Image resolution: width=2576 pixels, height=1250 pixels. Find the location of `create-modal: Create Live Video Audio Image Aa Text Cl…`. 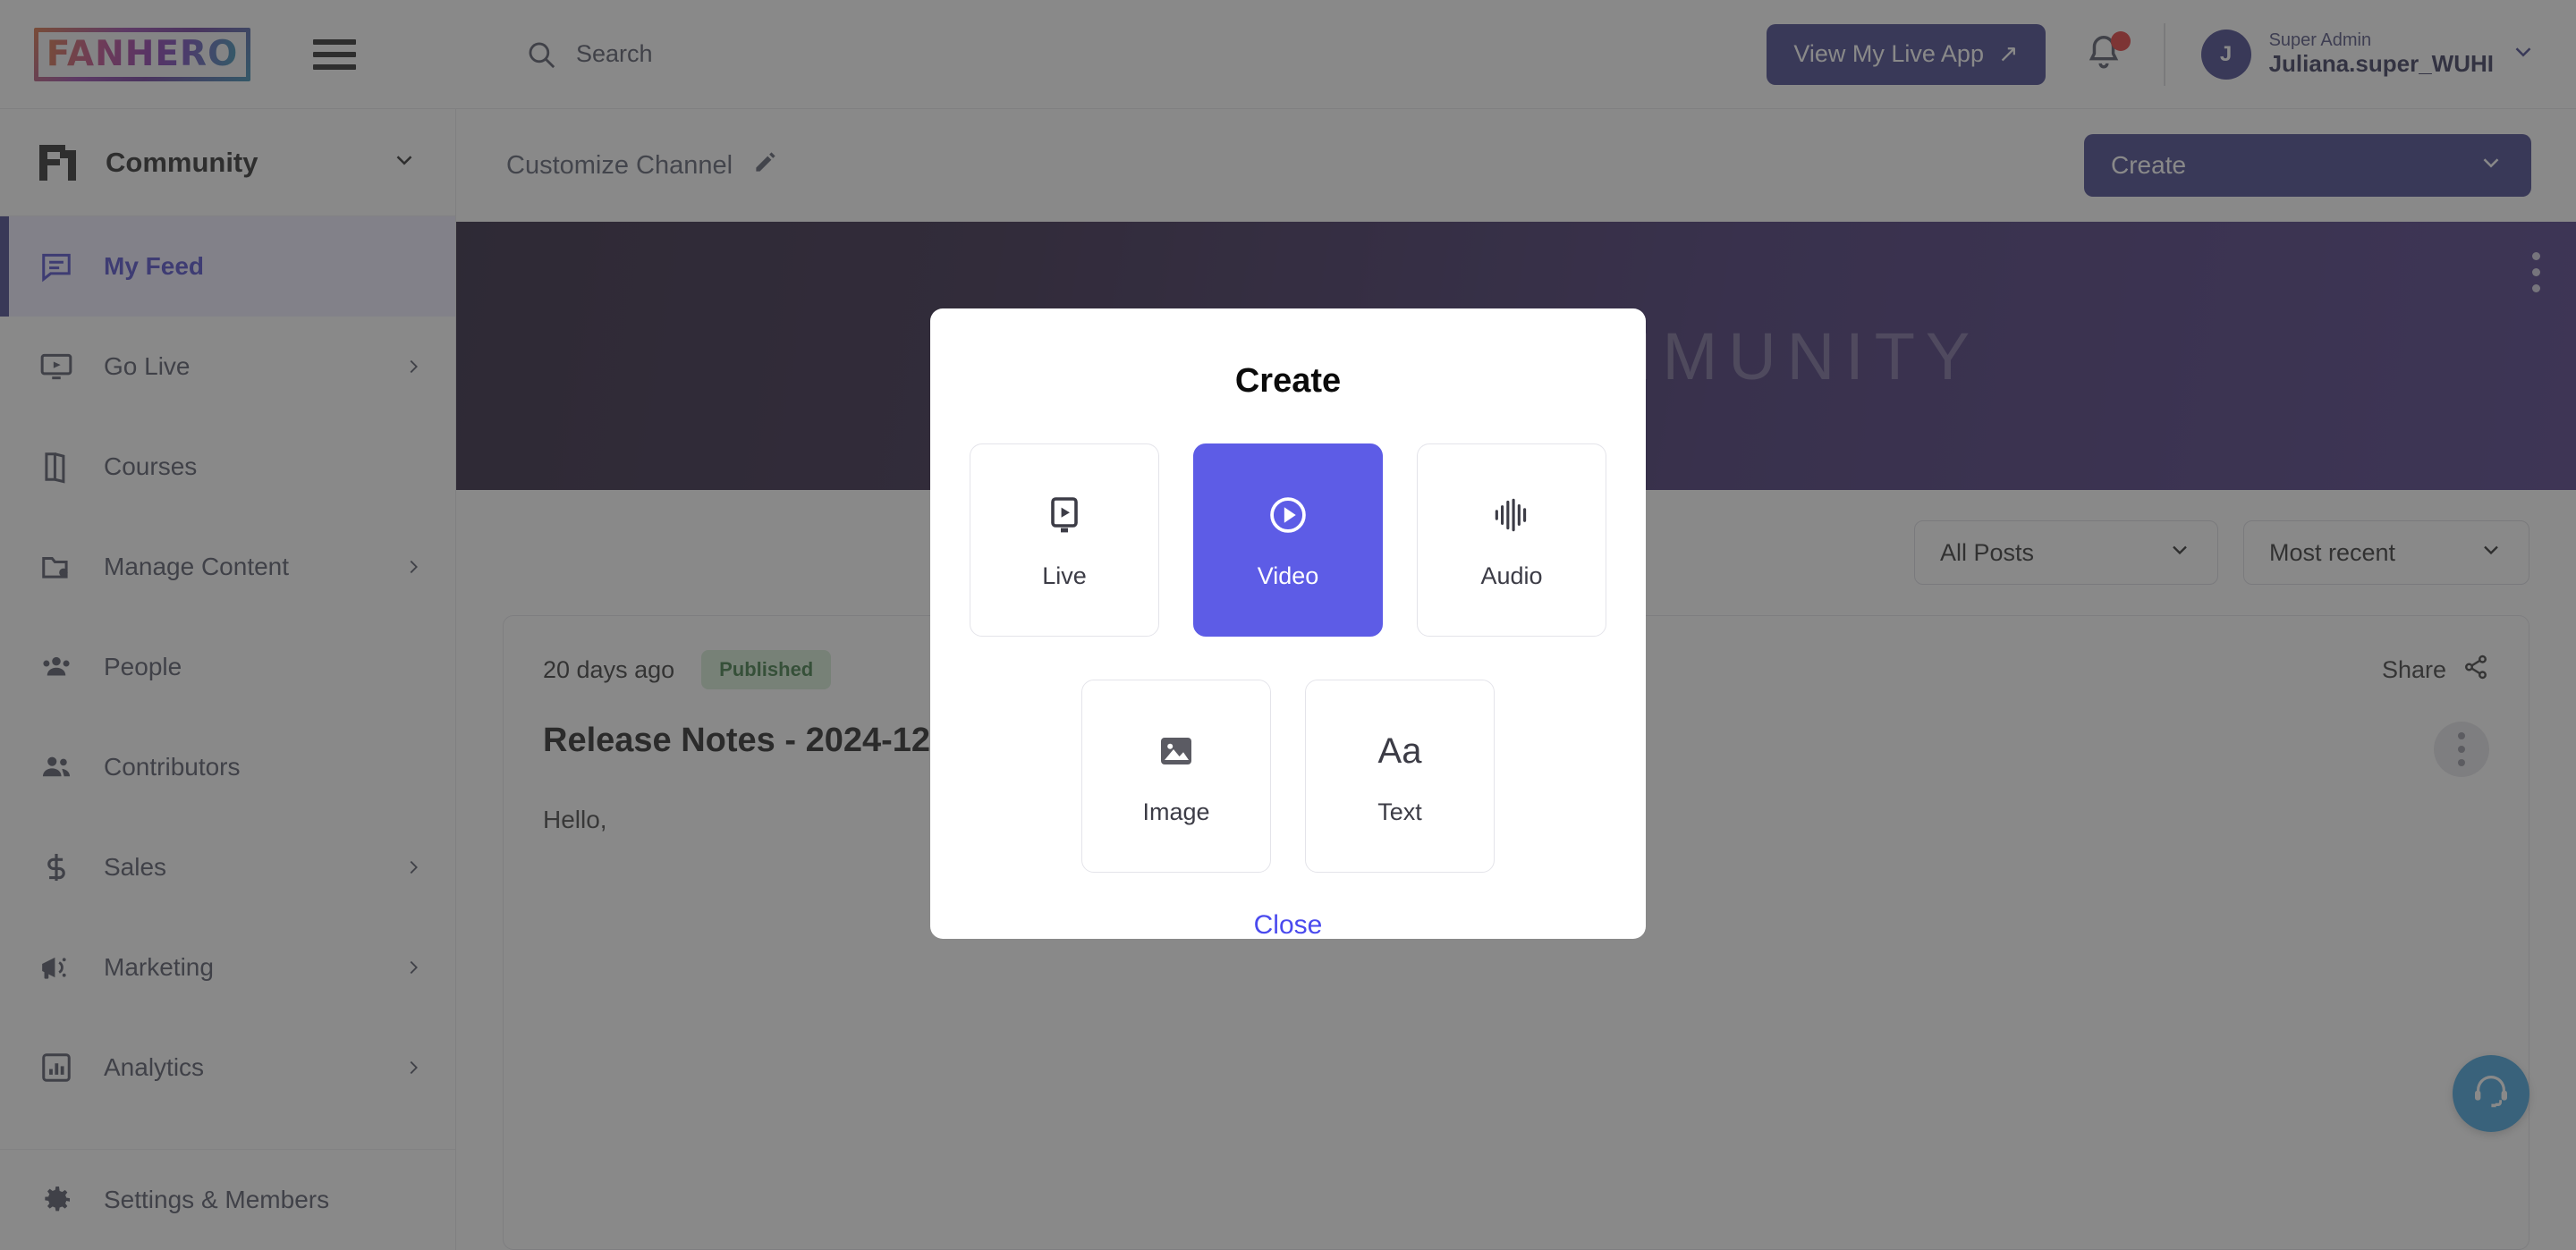

create-modal: Create Live Video Audio Image Aa Text Cl… is located at coordinates (1288, 625).